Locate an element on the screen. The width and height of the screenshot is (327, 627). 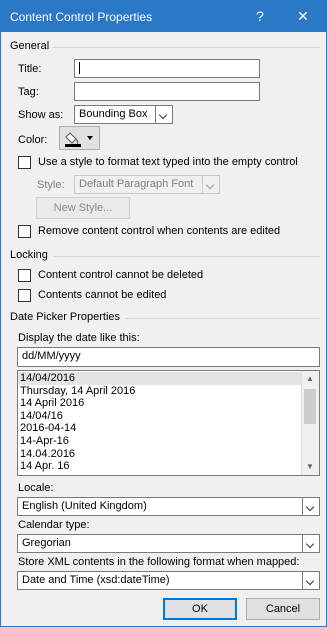
tag-input is located at coordinates (167, 91).